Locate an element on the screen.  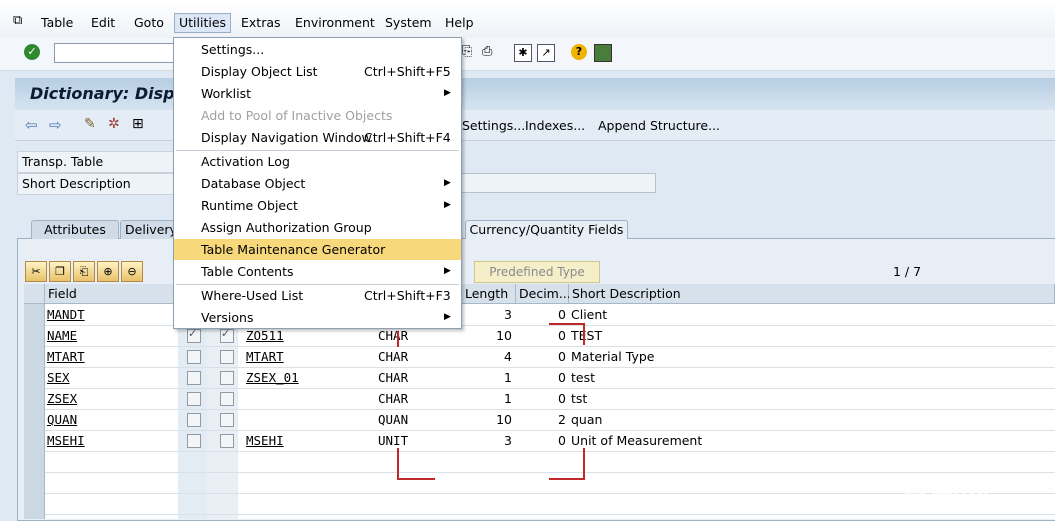
table-row: MTART MTART CHAR 4 0 Material Type is located at coordinates (539, 357).